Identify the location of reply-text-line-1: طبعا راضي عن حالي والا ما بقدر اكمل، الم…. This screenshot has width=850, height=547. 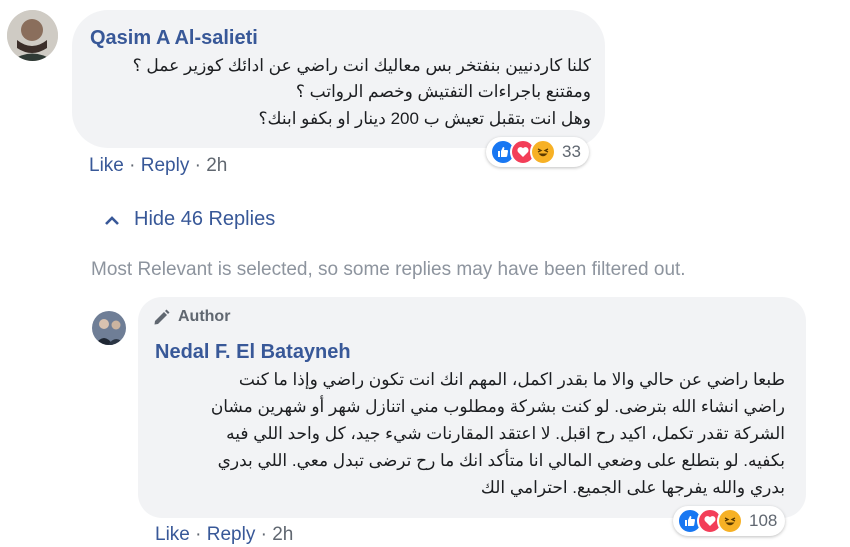
(511, 379).